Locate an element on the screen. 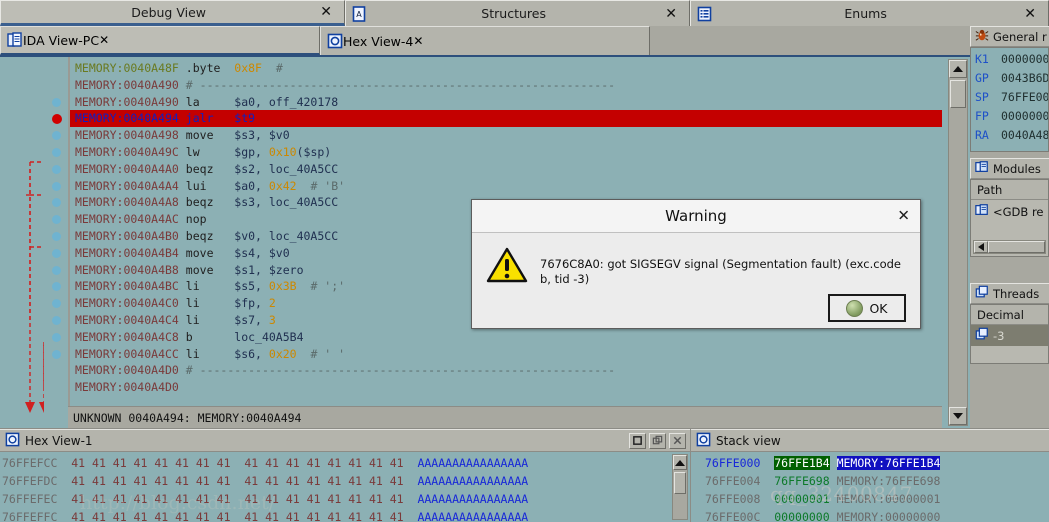 This screenshot has width=1049, height=522. modules-panel-title: Modules is located at coordinates (1017, 168).